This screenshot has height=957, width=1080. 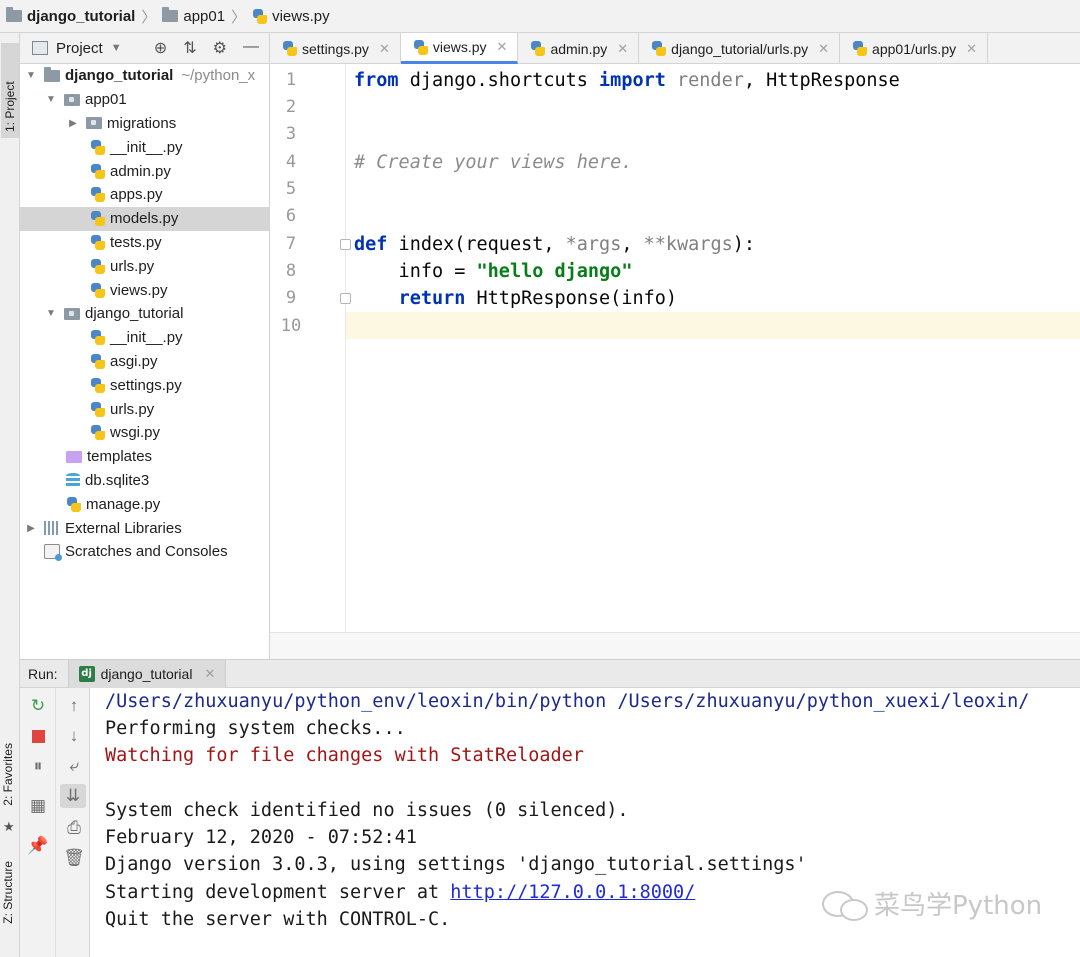 What do you see at coordinates (144, 385) in the screenshot?
I see `tree-item-file: settings.py` at bounding box center [144, 385].